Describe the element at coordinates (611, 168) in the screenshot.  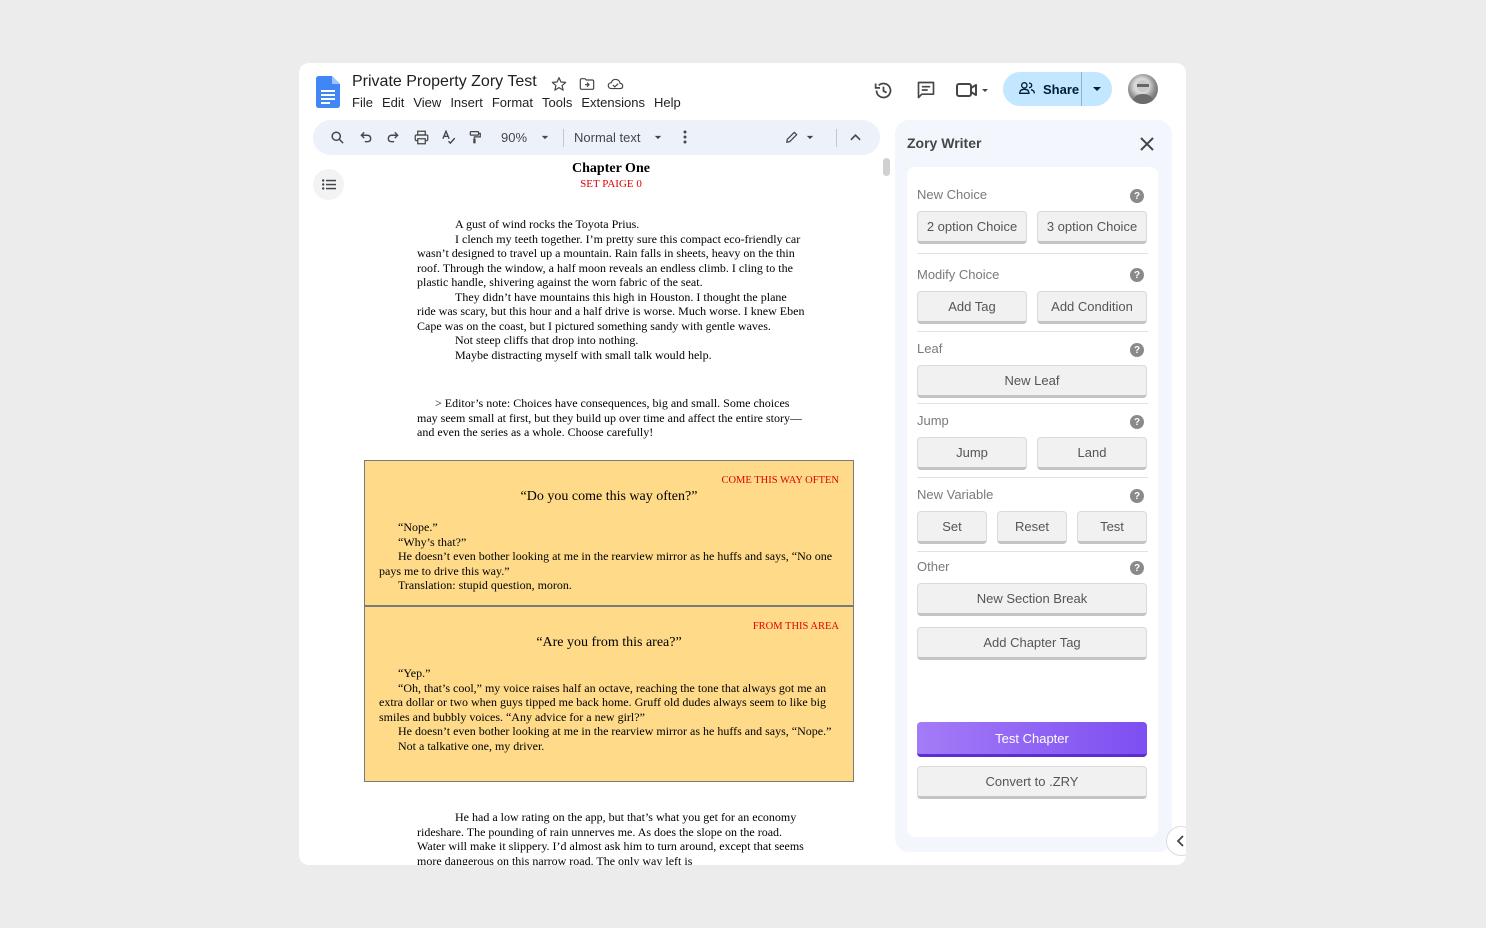
I see `chapter-title: Chapter One` at that location.